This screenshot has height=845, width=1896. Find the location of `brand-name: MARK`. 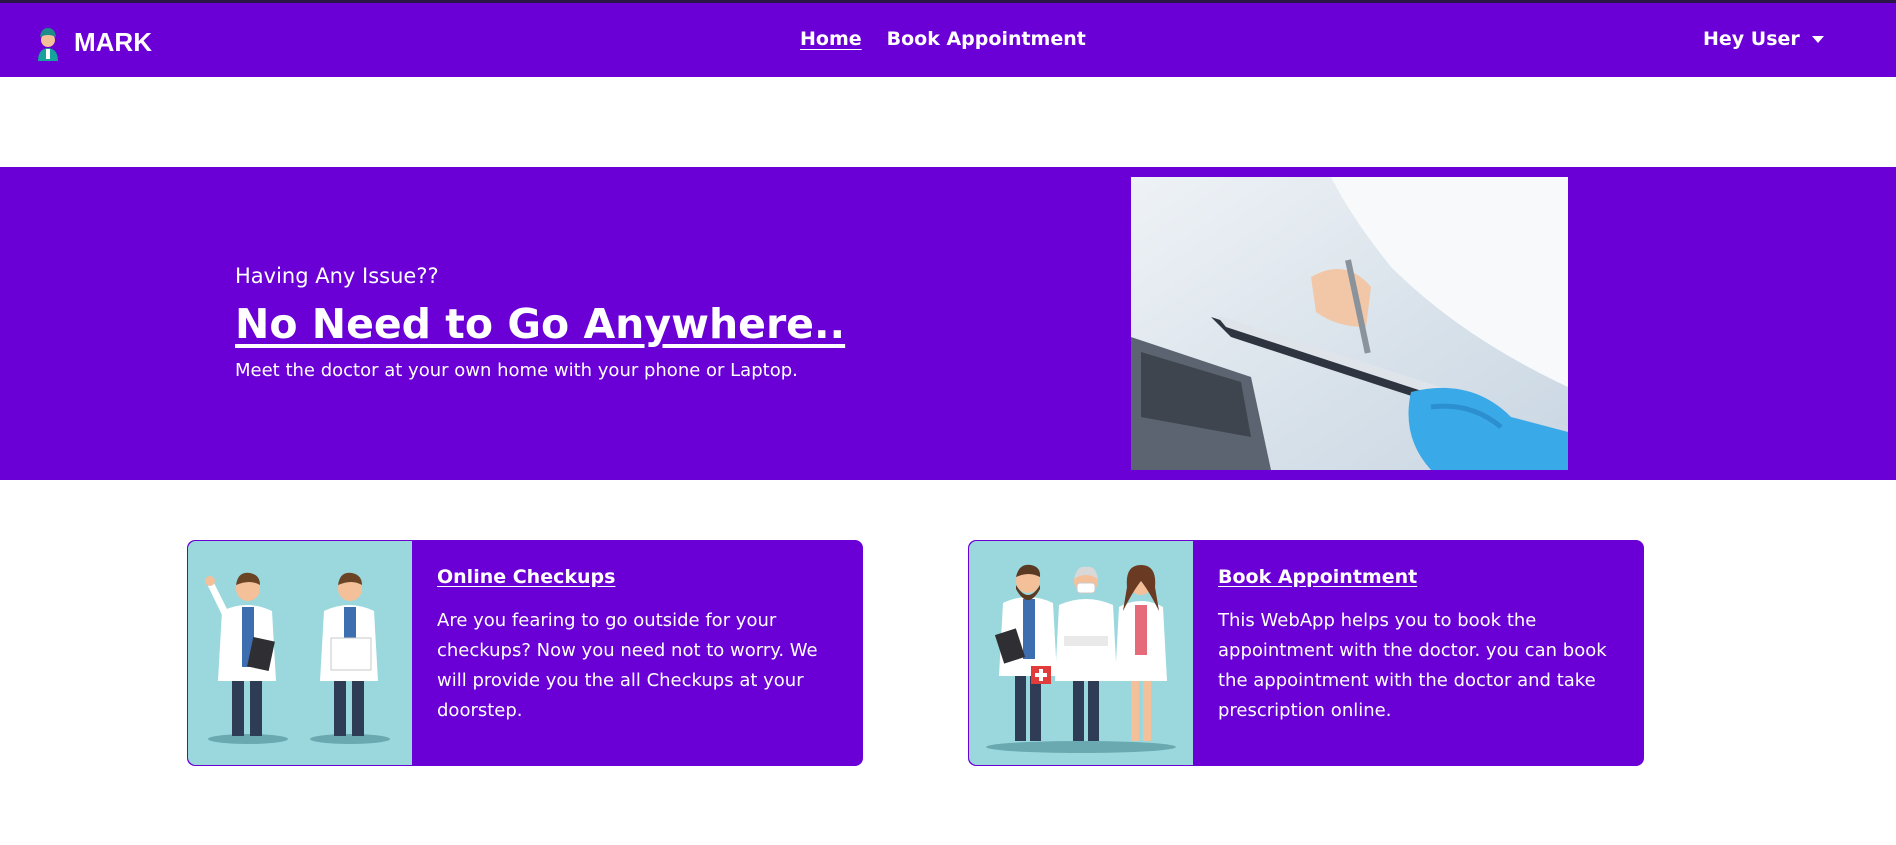

brand-name: MARK is located at coordinates (113, 41).